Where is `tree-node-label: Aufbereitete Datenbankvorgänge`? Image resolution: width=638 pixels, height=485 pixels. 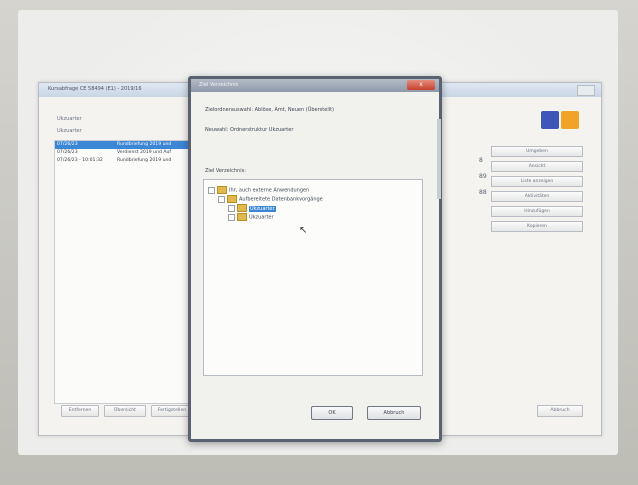
tree-node-label: Aufbereitete Datenbankvorgänge is located at coordinates (281, 199).